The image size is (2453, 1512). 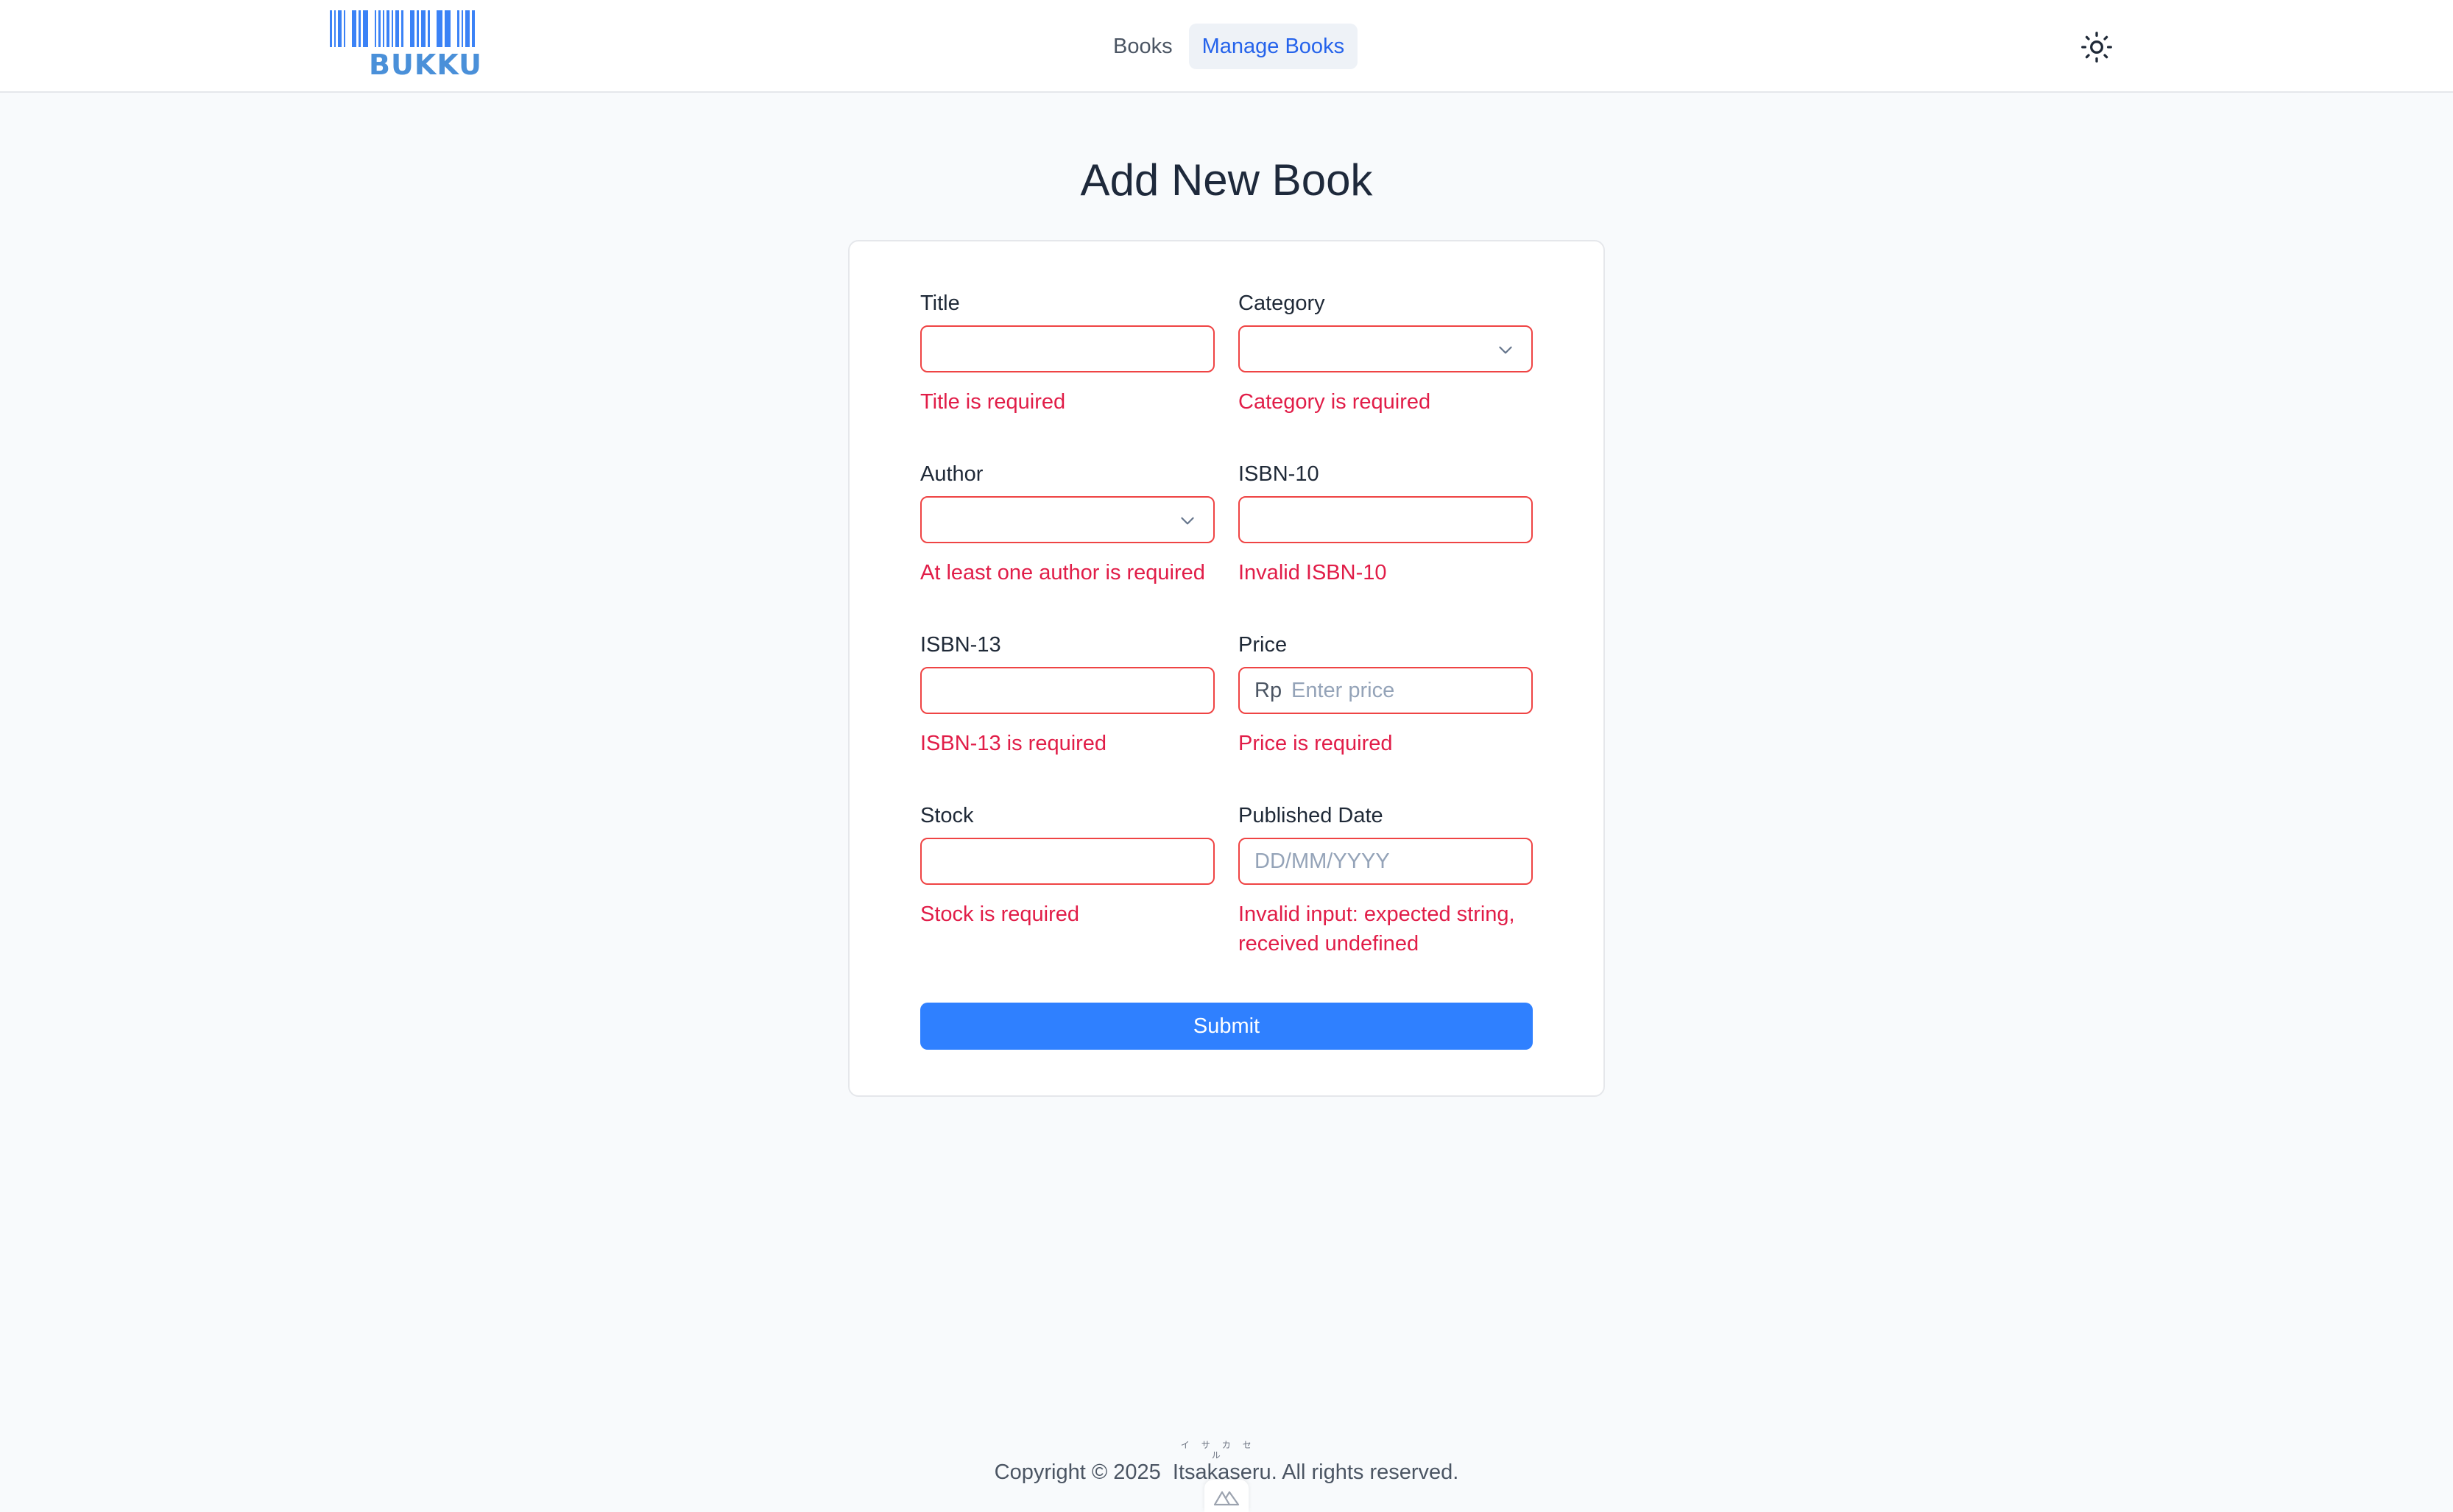 What do you see at coordinates (1013, 743) in the screenshot?
I see `isbn13-error: ISBN-13 is required` at bounding box center [1013, 743].